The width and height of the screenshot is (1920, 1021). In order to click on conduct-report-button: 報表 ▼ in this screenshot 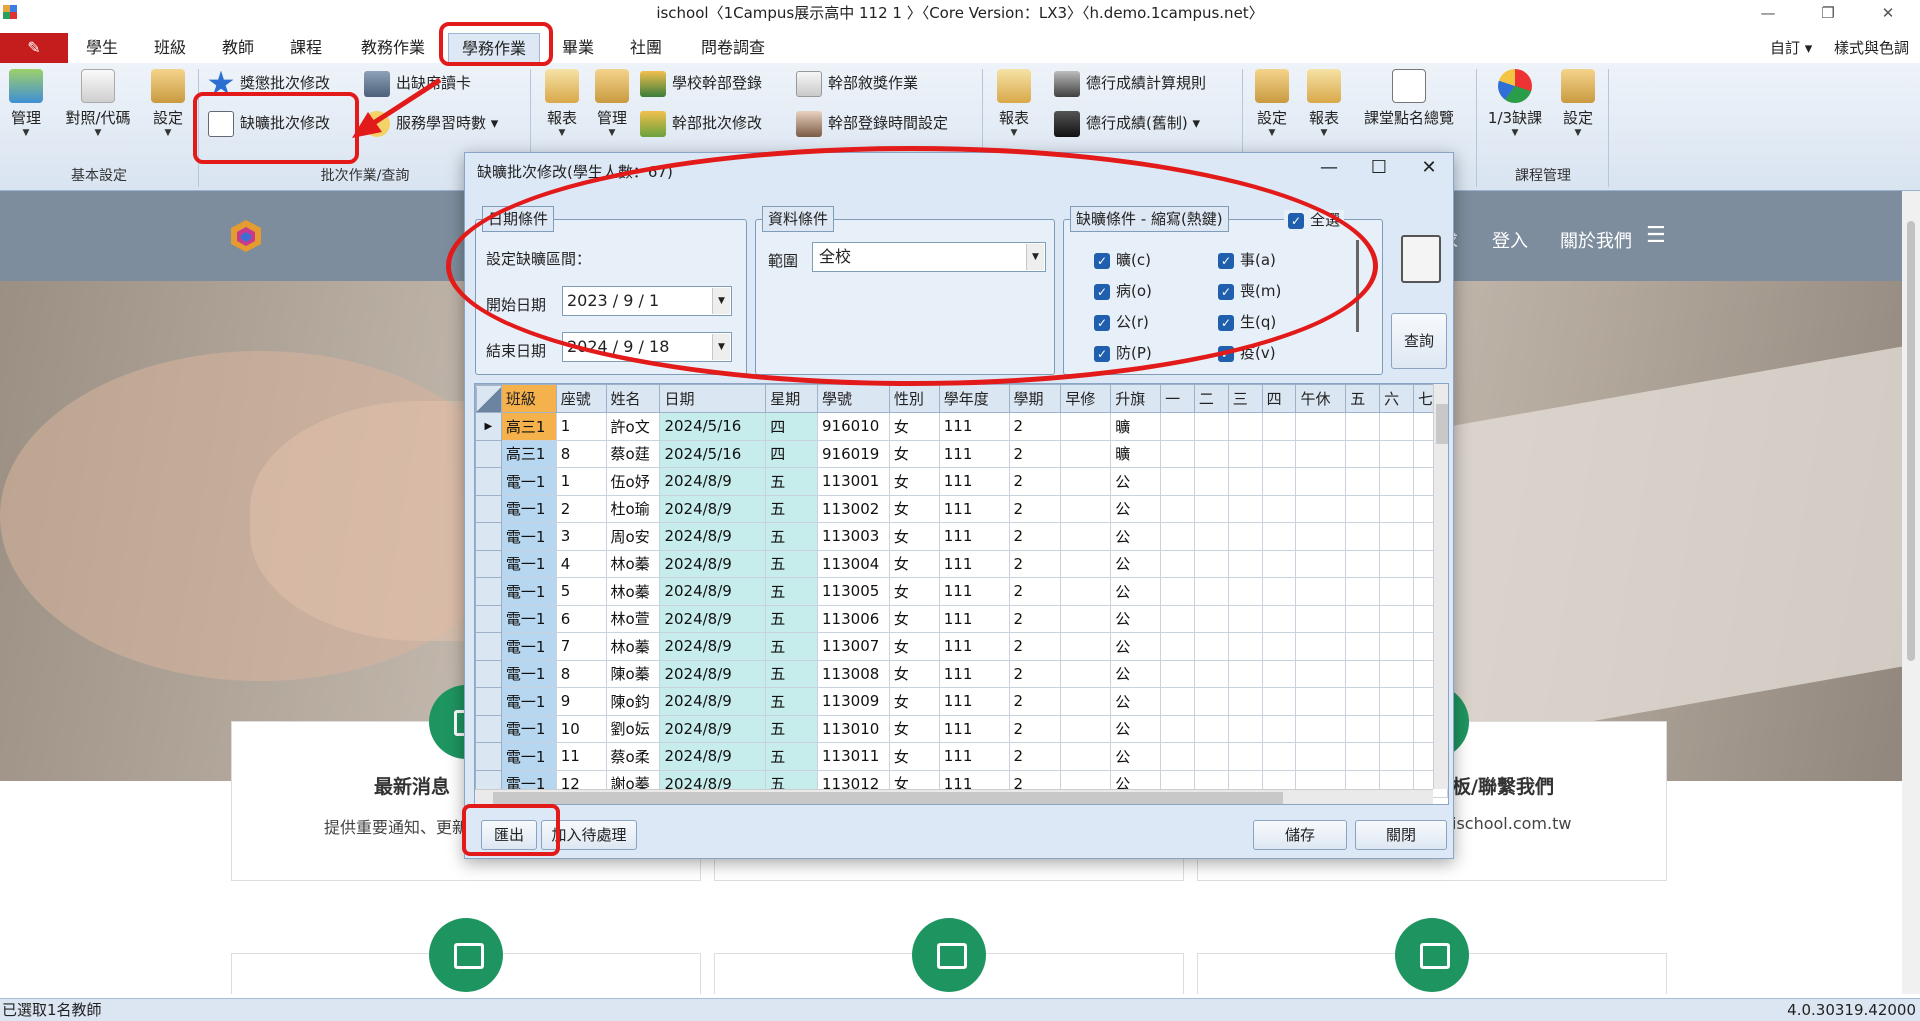, I will do `click(1014, 103)`.